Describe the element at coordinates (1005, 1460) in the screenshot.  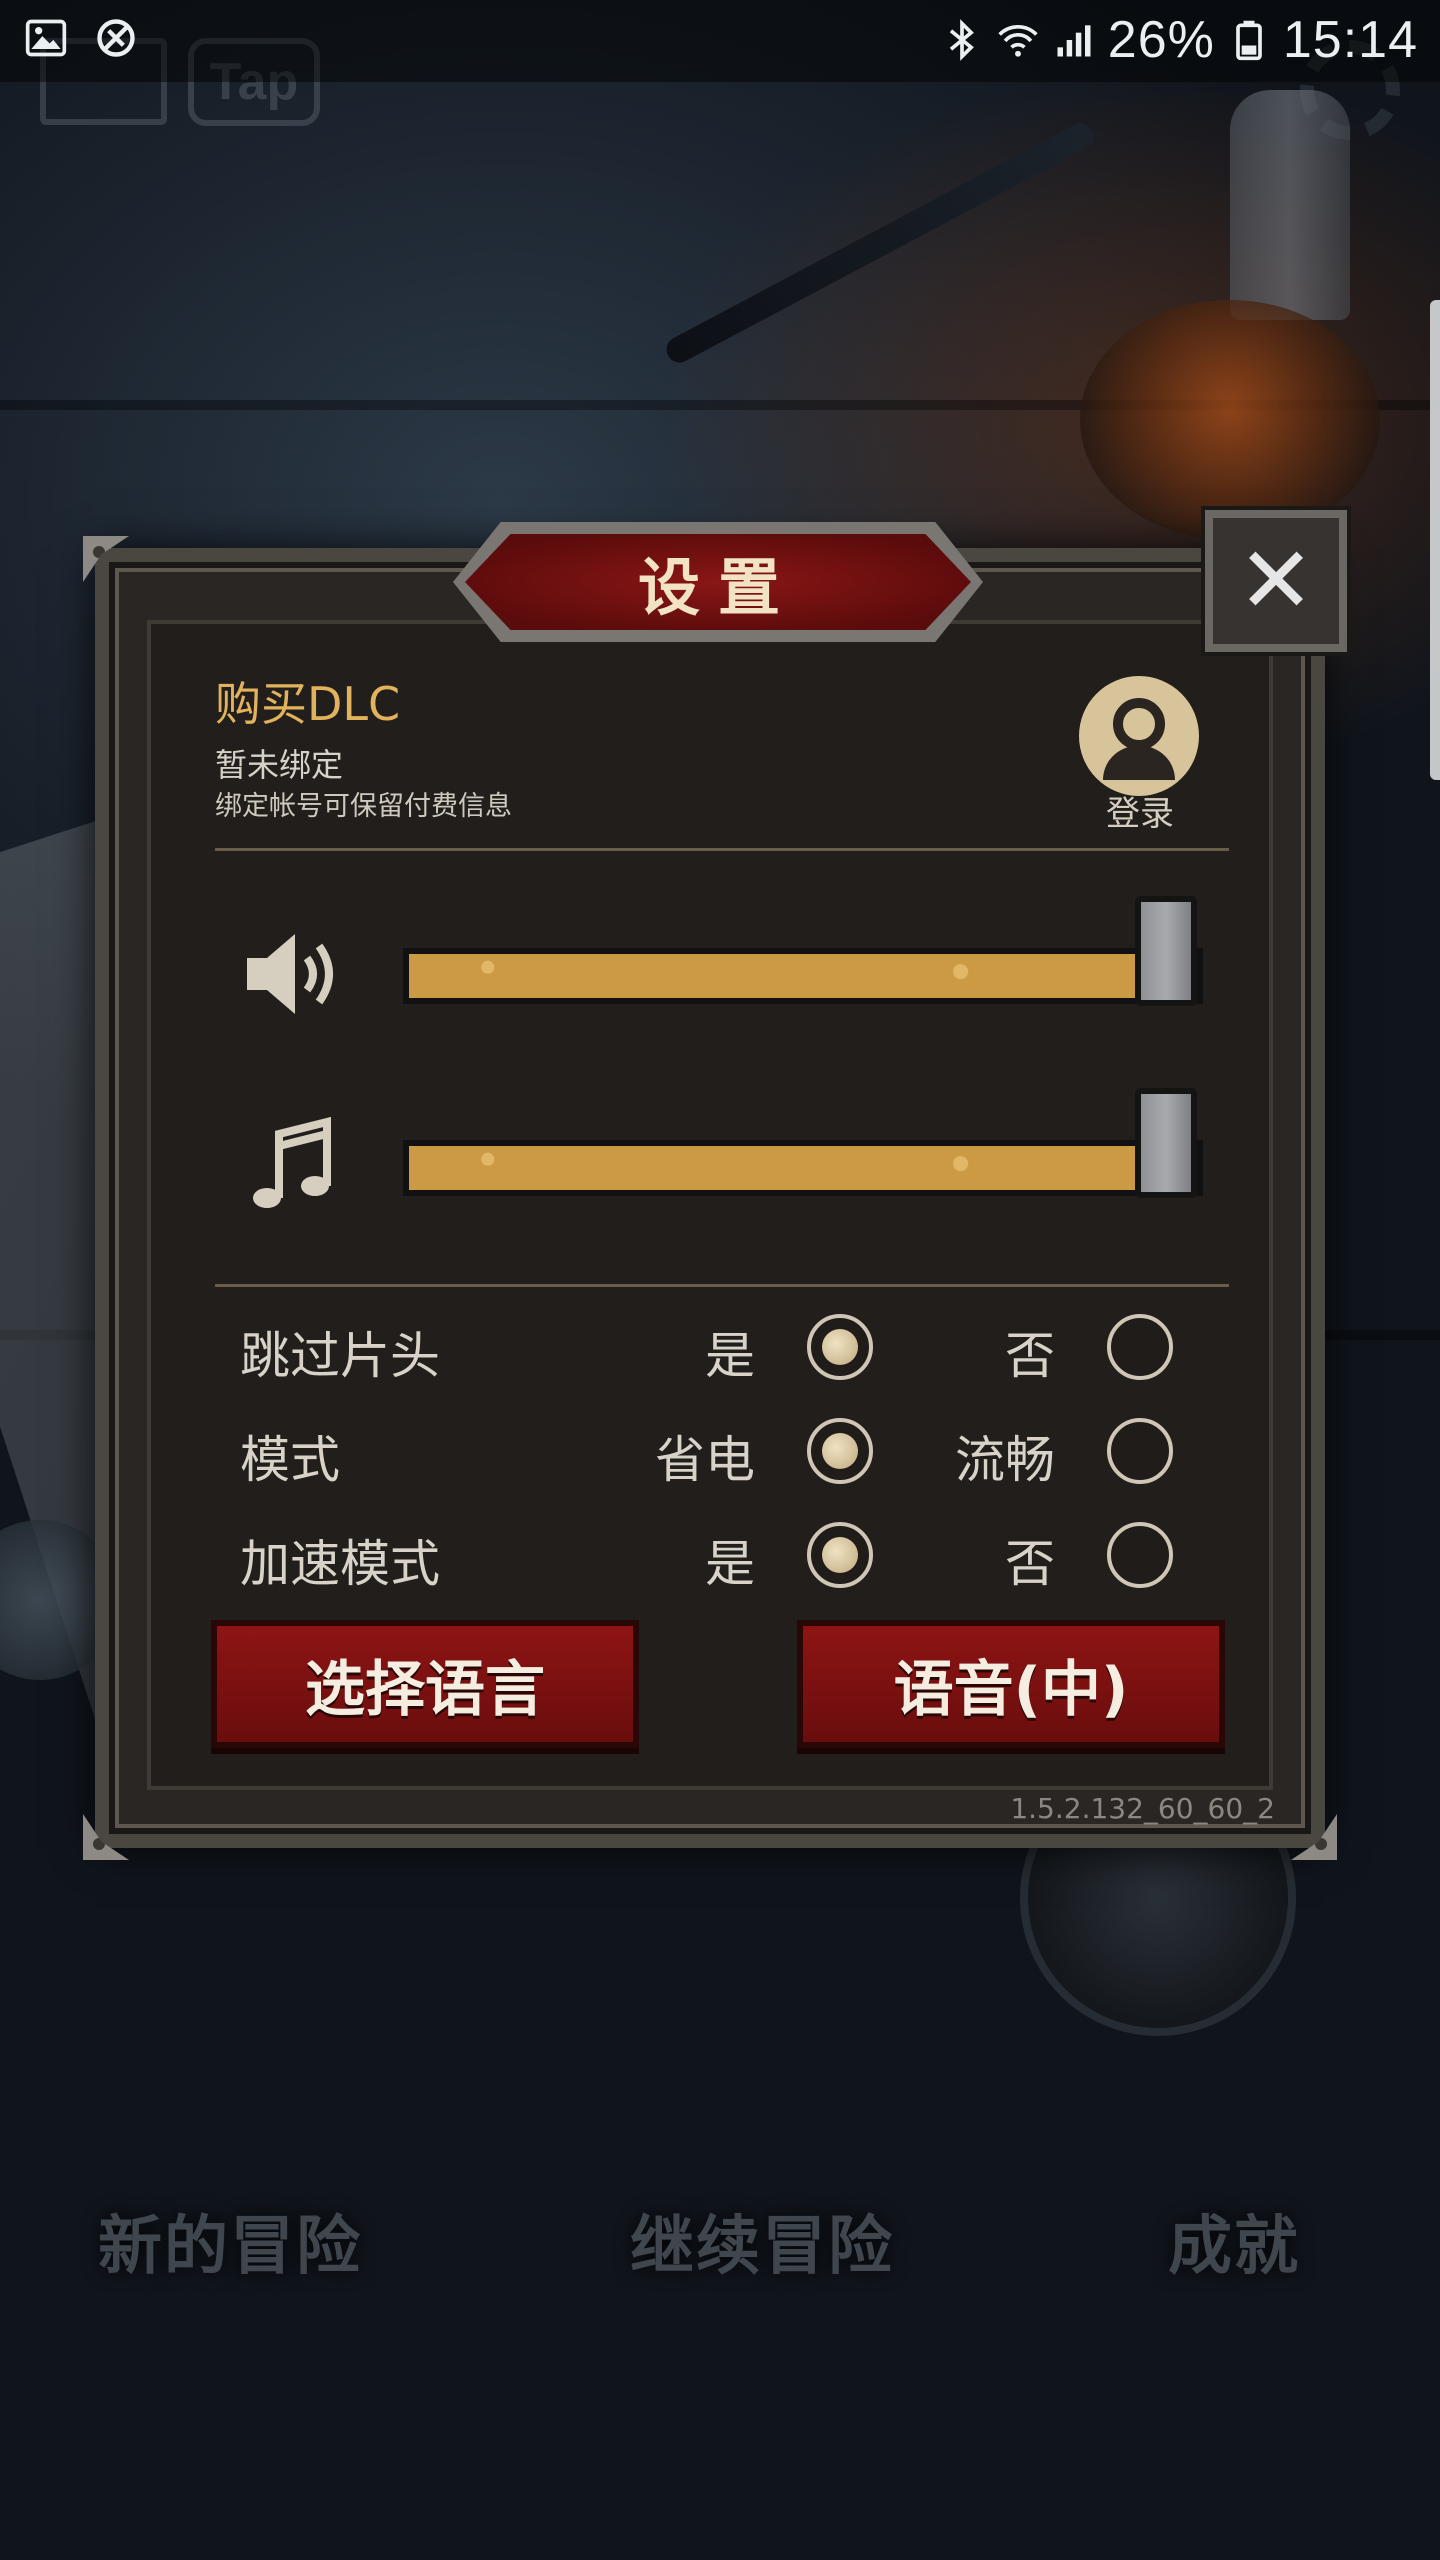
I see `option-choice-b-label: 流畅` at that location.